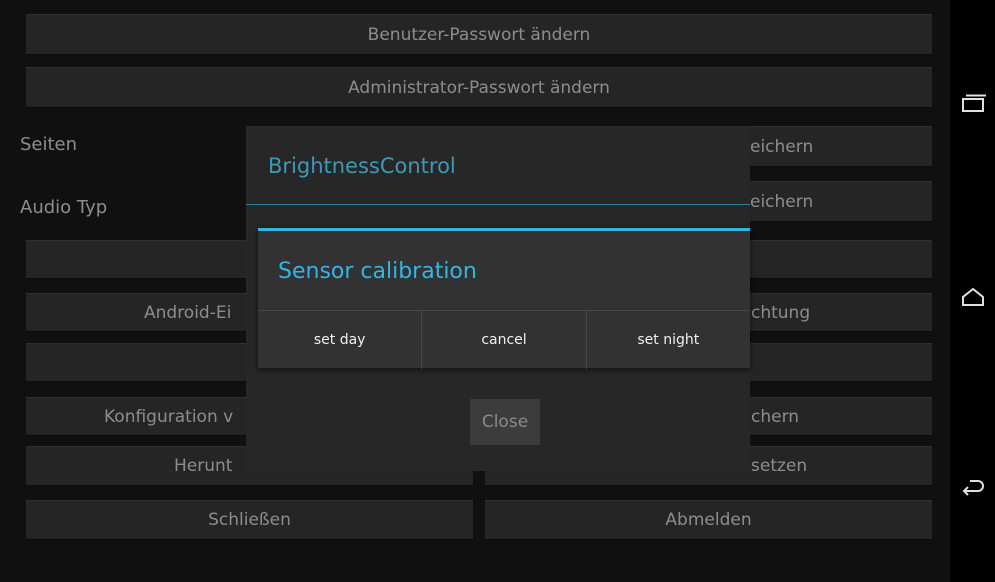 The width and height of the screenshot is (995, 582). I want to click on cancel-button: cancel, so click(503, 340).